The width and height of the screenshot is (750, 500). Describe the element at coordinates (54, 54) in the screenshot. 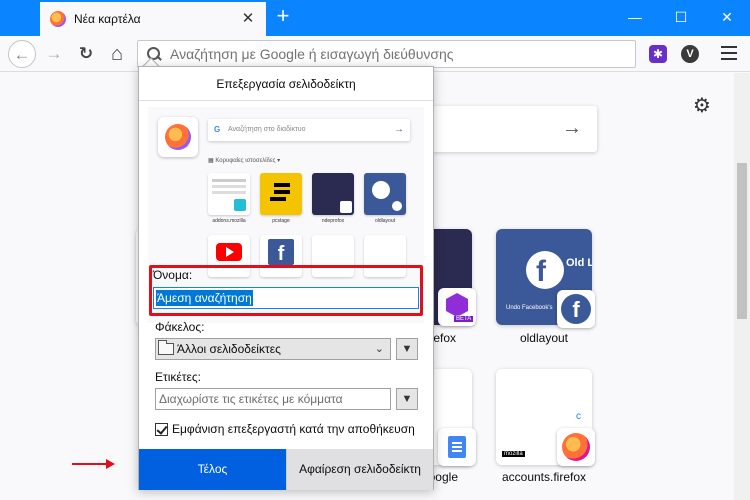

I see `forward-button: →` at that location.